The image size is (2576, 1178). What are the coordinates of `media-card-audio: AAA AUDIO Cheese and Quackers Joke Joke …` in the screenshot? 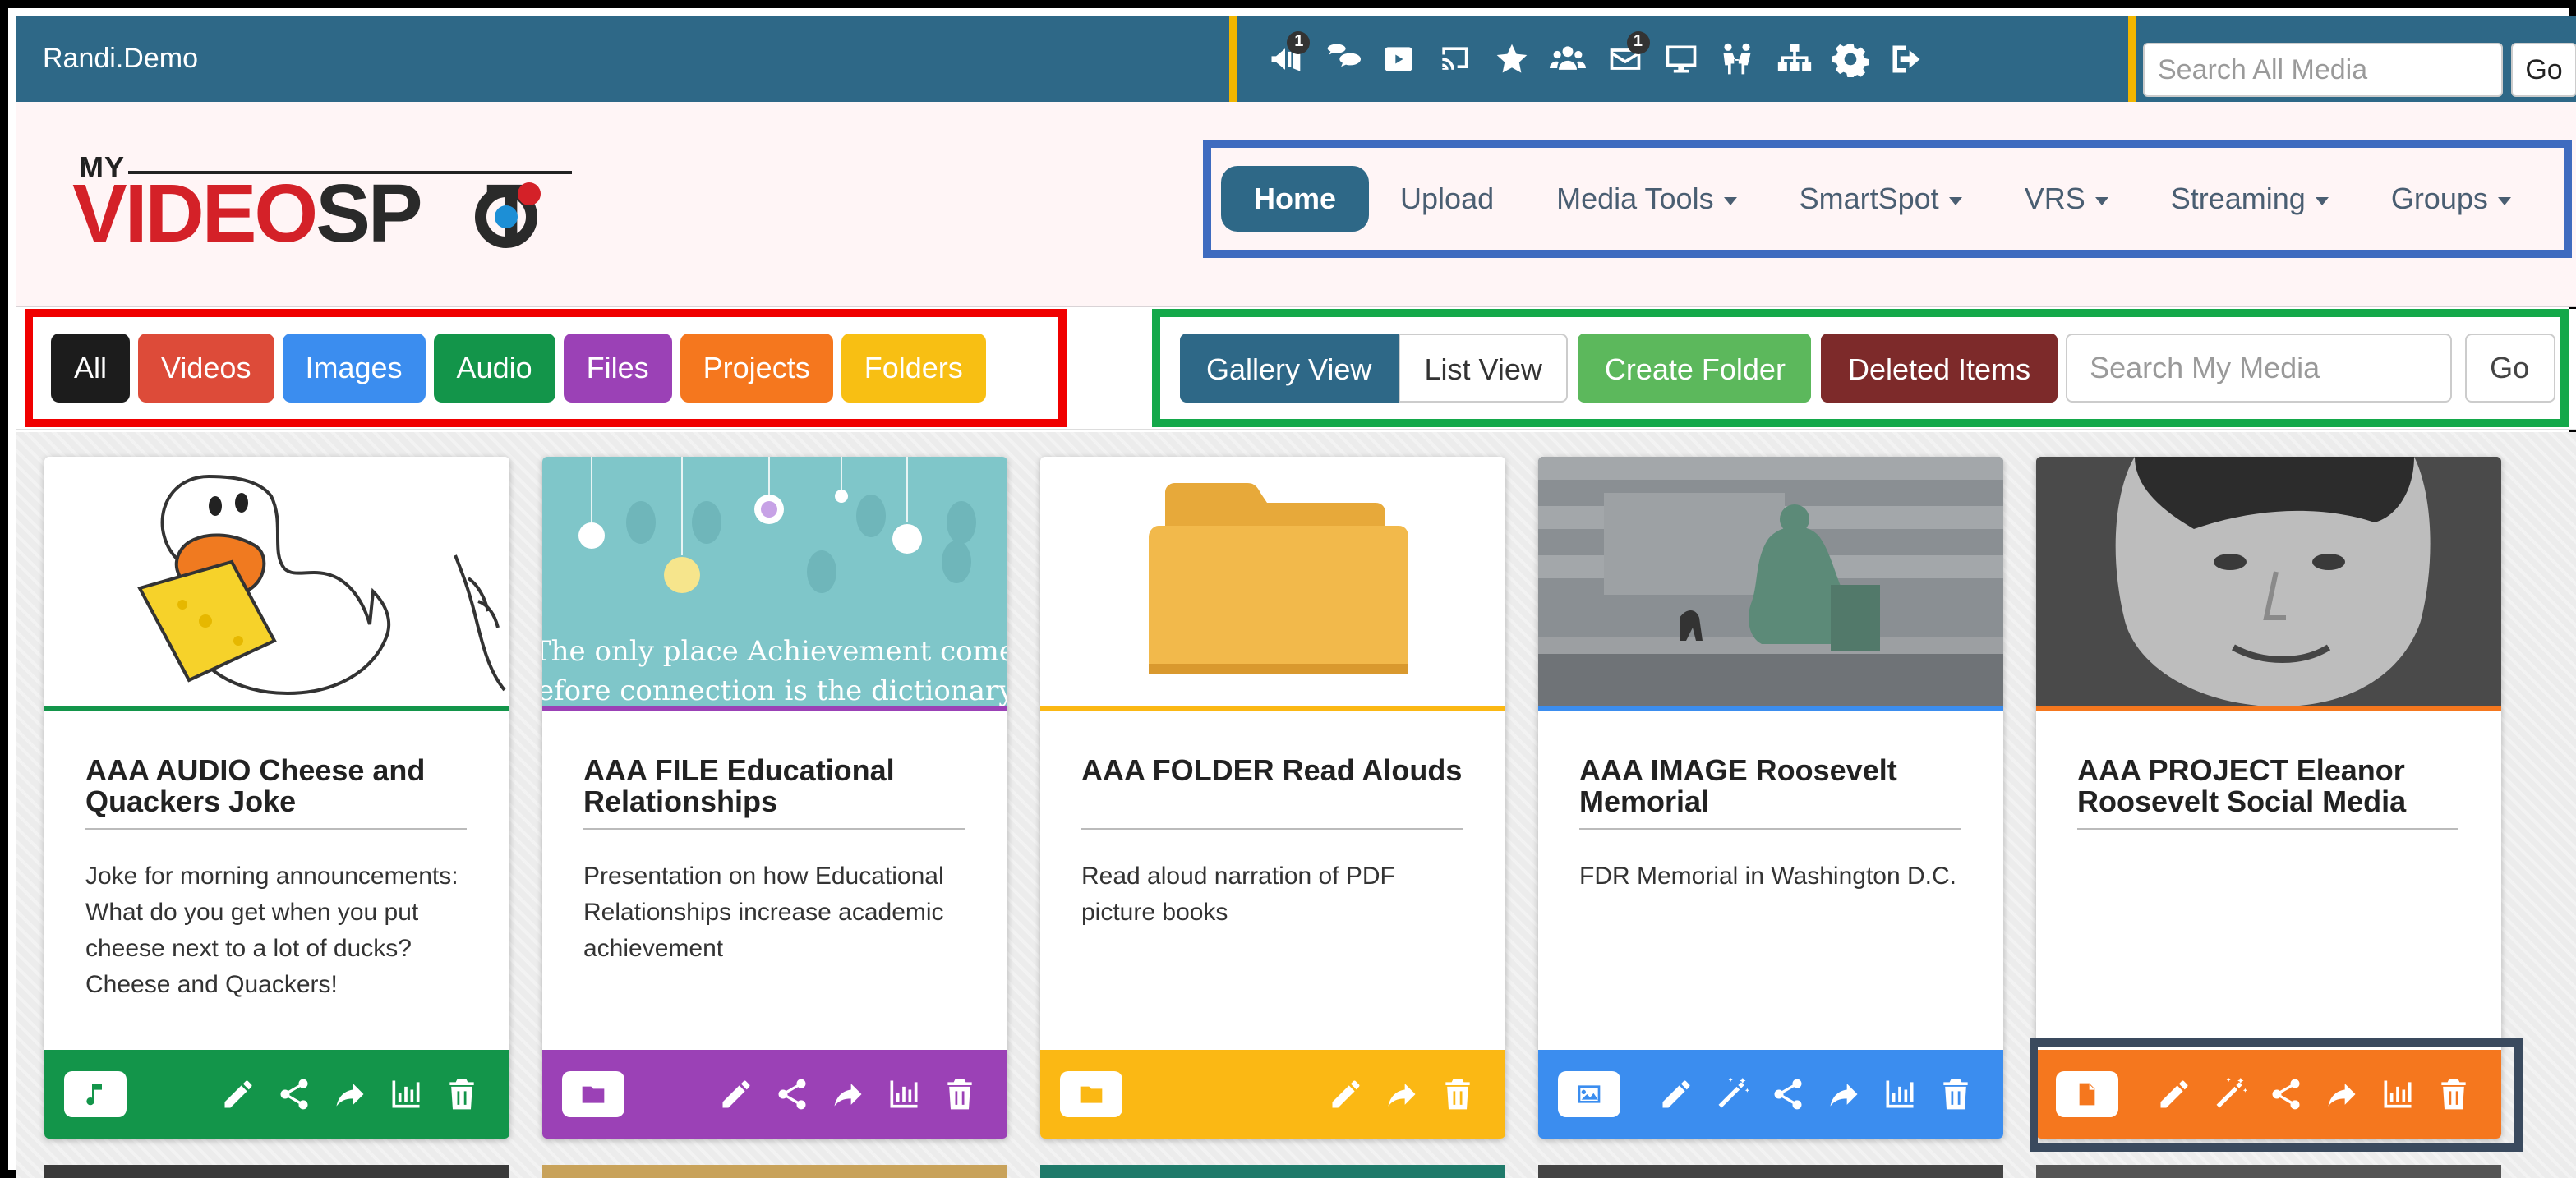 It's located at (276, 798).